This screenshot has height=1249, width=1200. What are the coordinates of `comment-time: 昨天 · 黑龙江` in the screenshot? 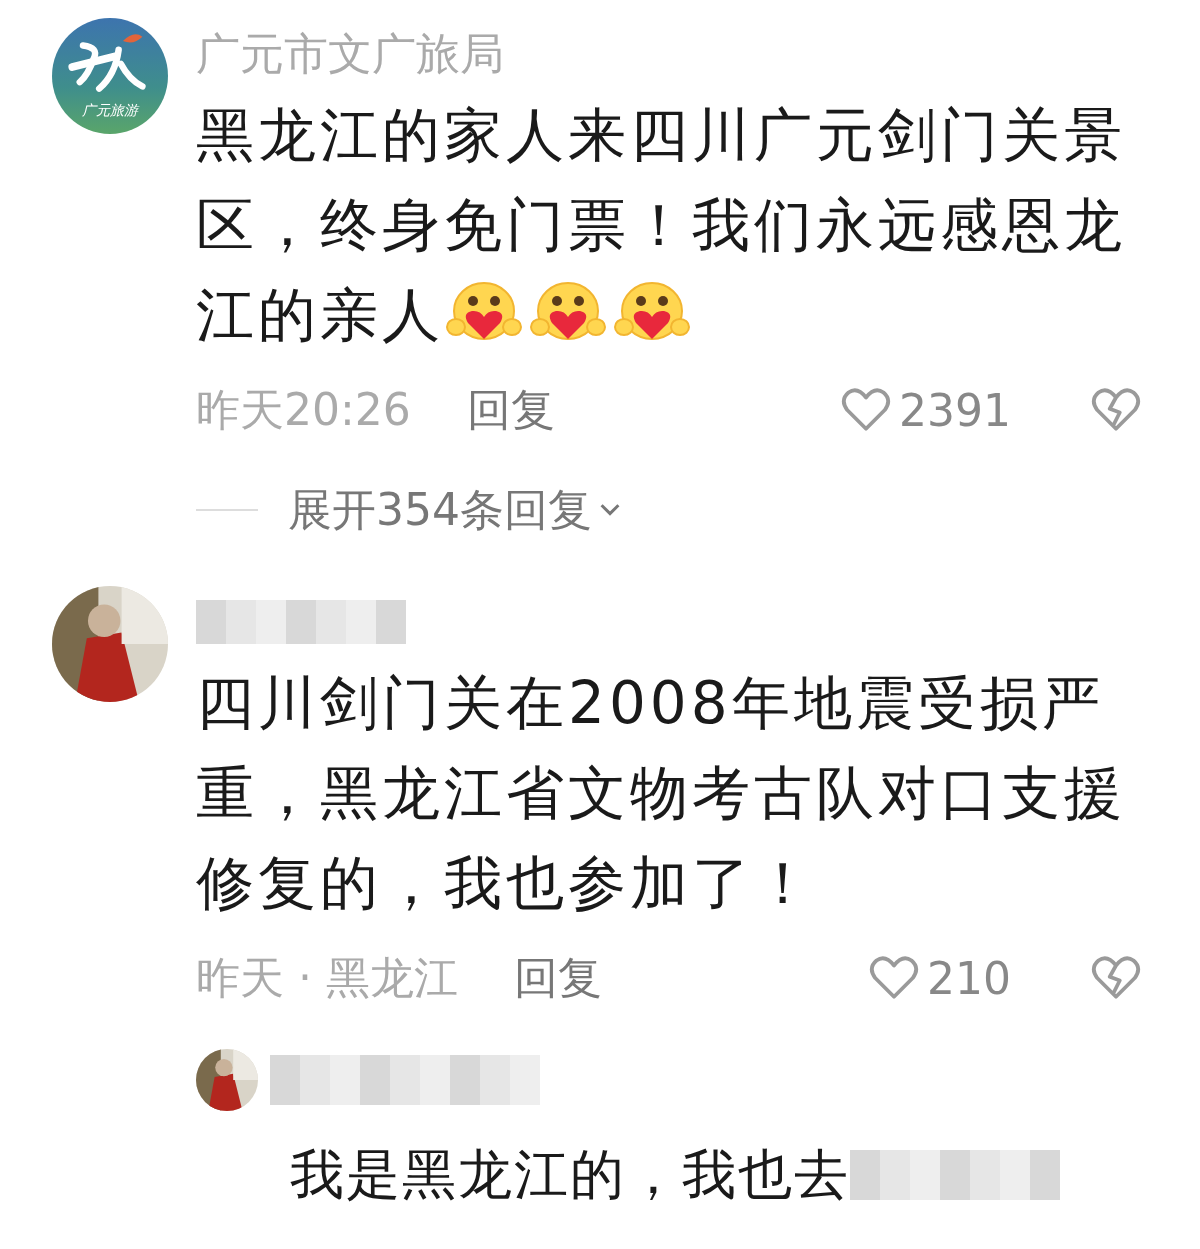 It's located at (327, 977).